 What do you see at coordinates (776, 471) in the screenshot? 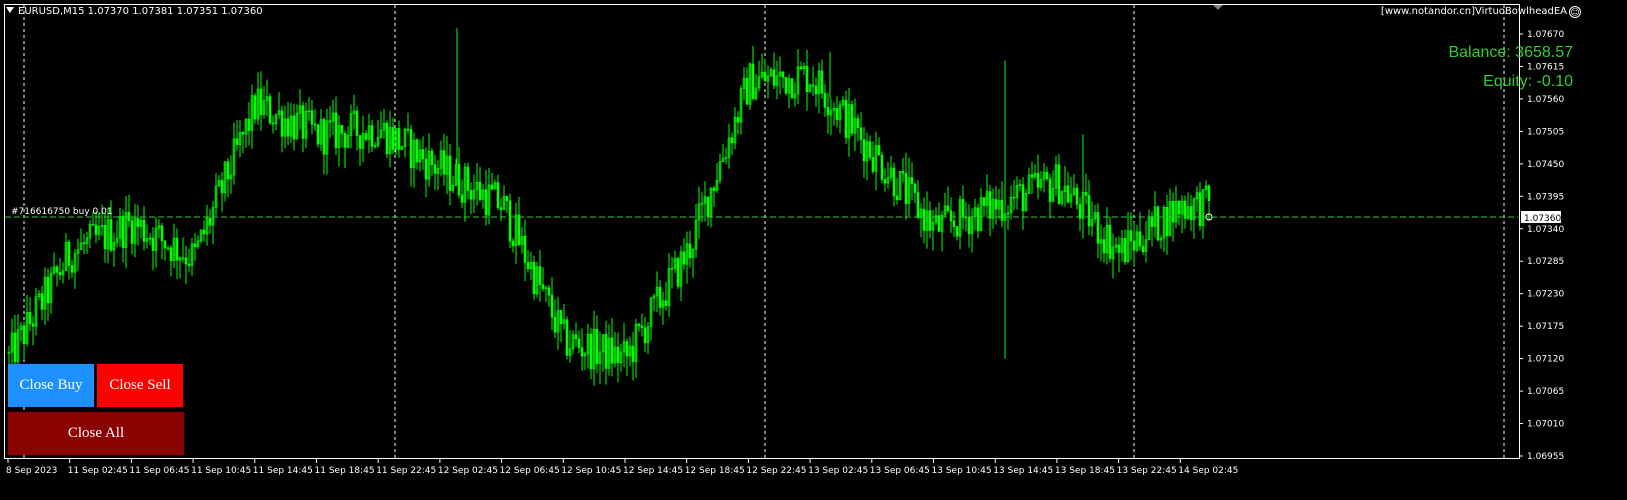
I see `time-tick-label: 12 Sep 22:45` at bounding box center [776, 471].